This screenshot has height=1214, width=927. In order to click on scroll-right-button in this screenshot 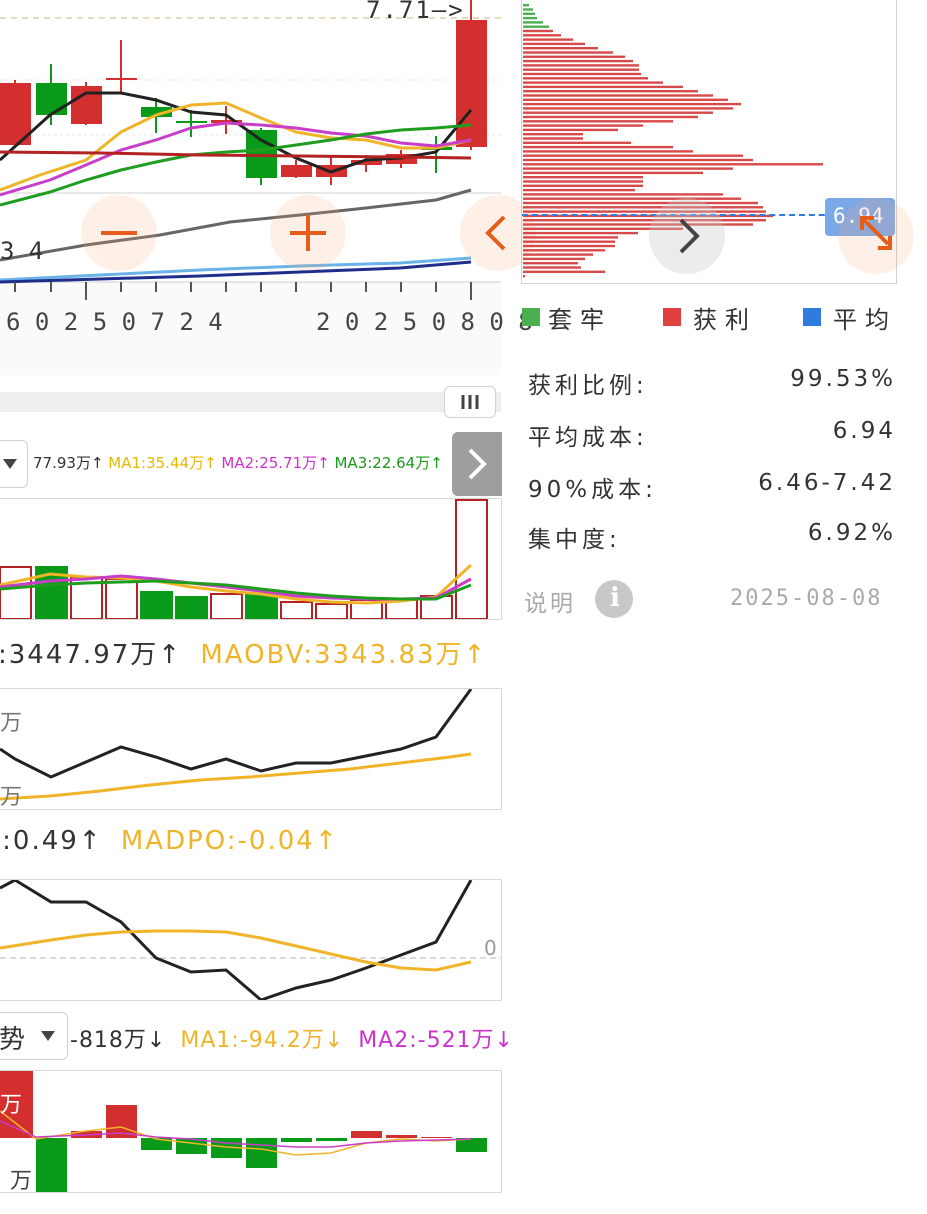, I will do `click(687, 236)`.